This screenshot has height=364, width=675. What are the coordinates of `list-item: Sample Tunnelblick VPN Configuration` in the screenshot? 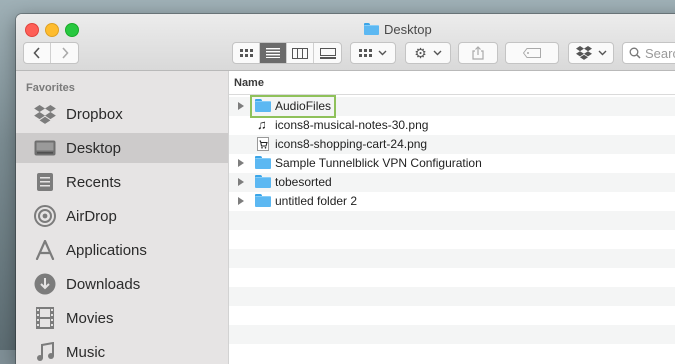 It's located at (452, 163).